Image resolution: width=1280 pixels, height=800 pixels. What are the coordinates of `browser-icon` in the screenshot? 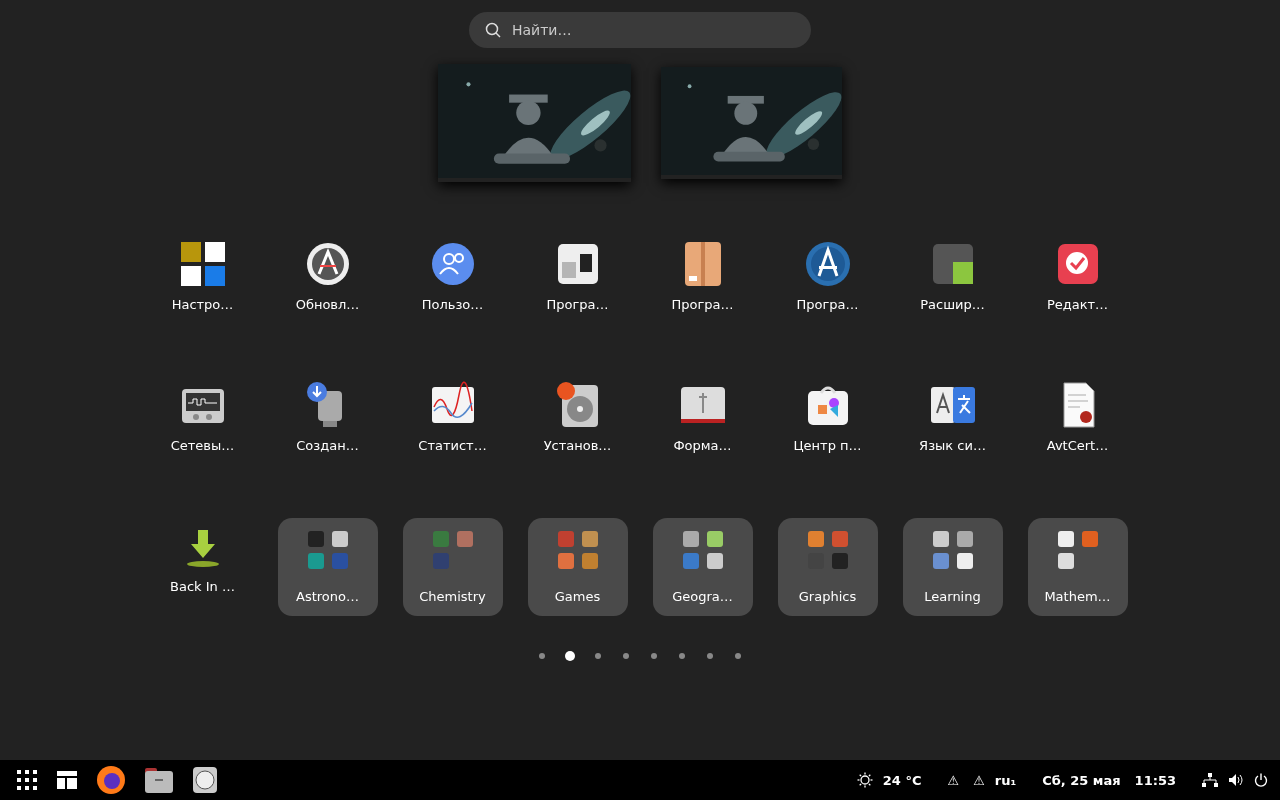 It's located at (111, 780).